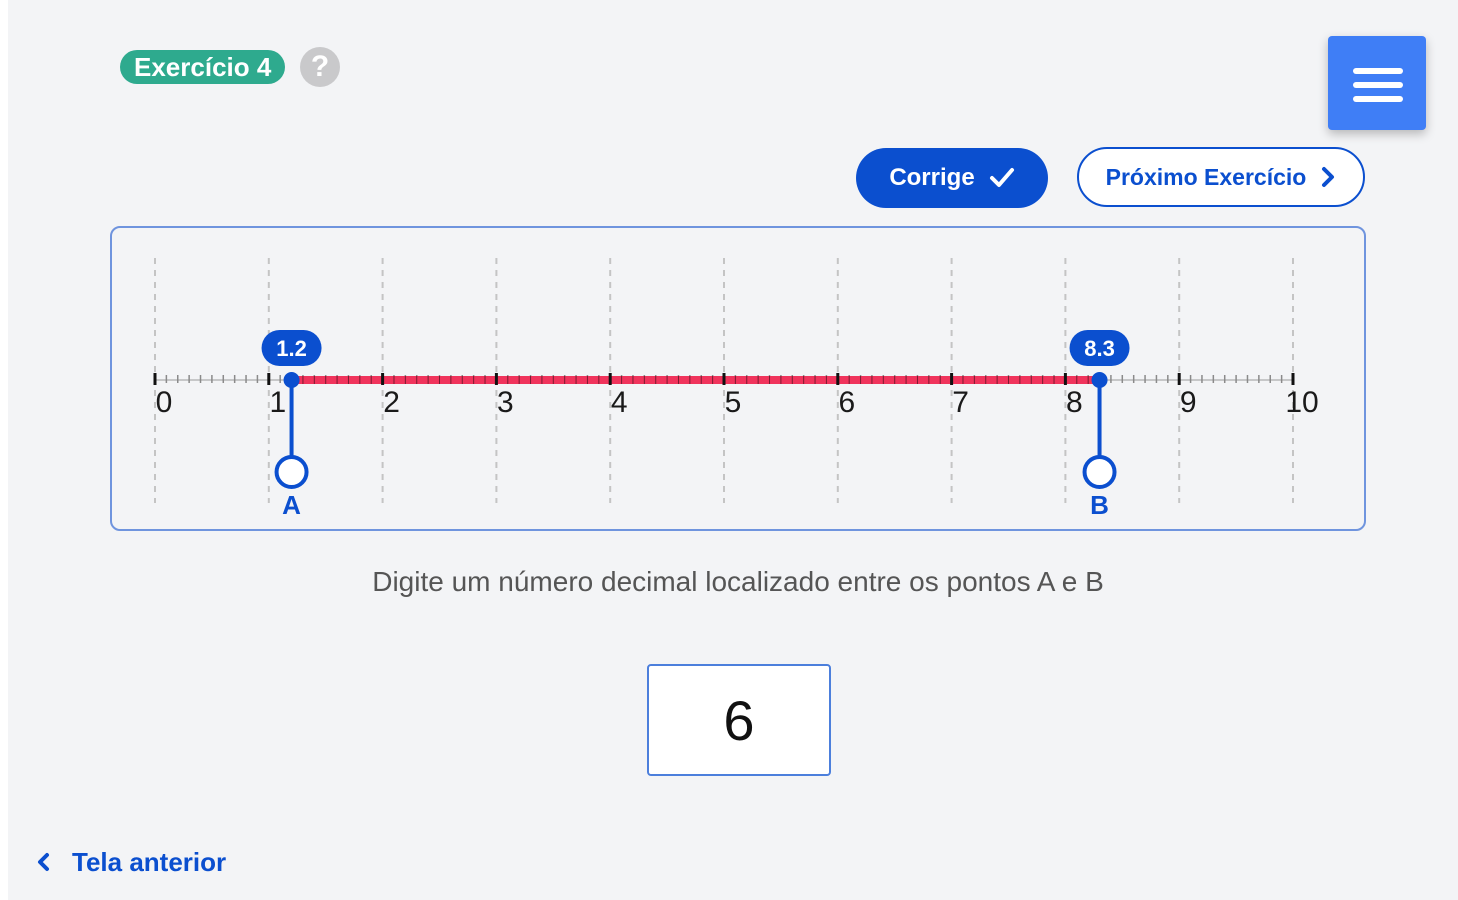  I want to click on corrige-button: Corrige, so click(952, 178).